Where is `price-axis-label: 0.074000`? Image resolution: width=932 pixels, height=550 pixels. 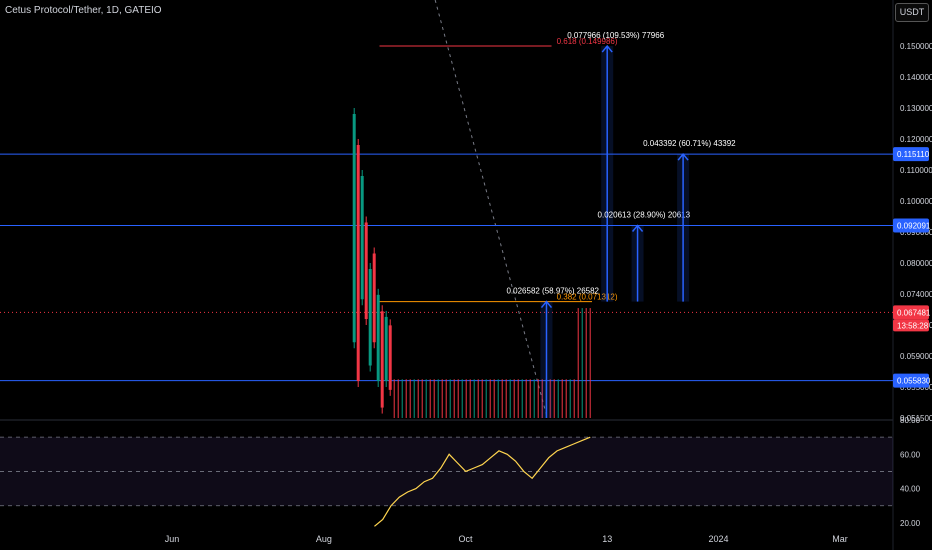 price-axis-label: 0.074000 is located at coordinates (916, 294).